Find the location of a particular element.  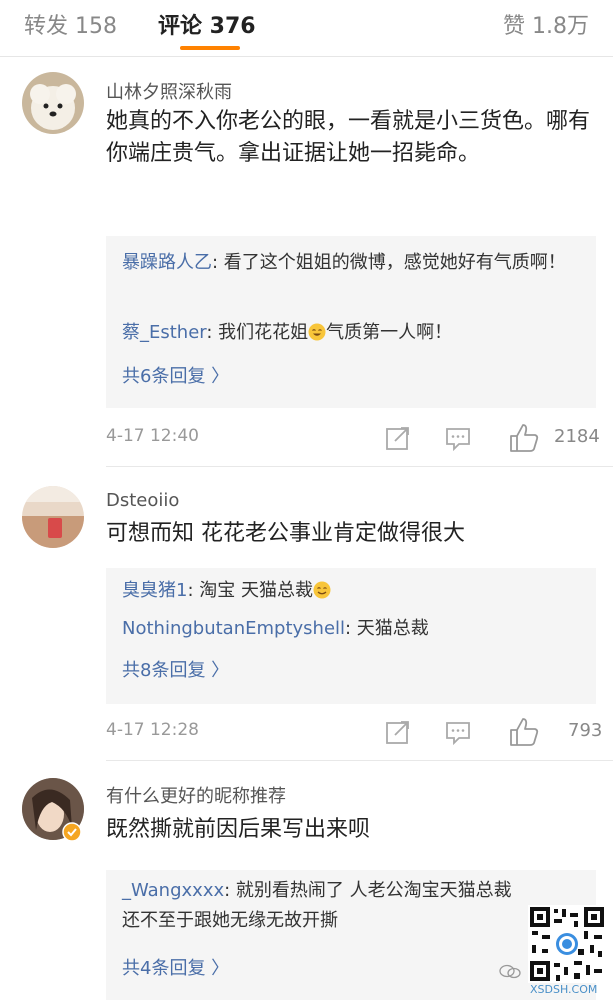

active-tab-indicator is located at coordinates (210, 48).